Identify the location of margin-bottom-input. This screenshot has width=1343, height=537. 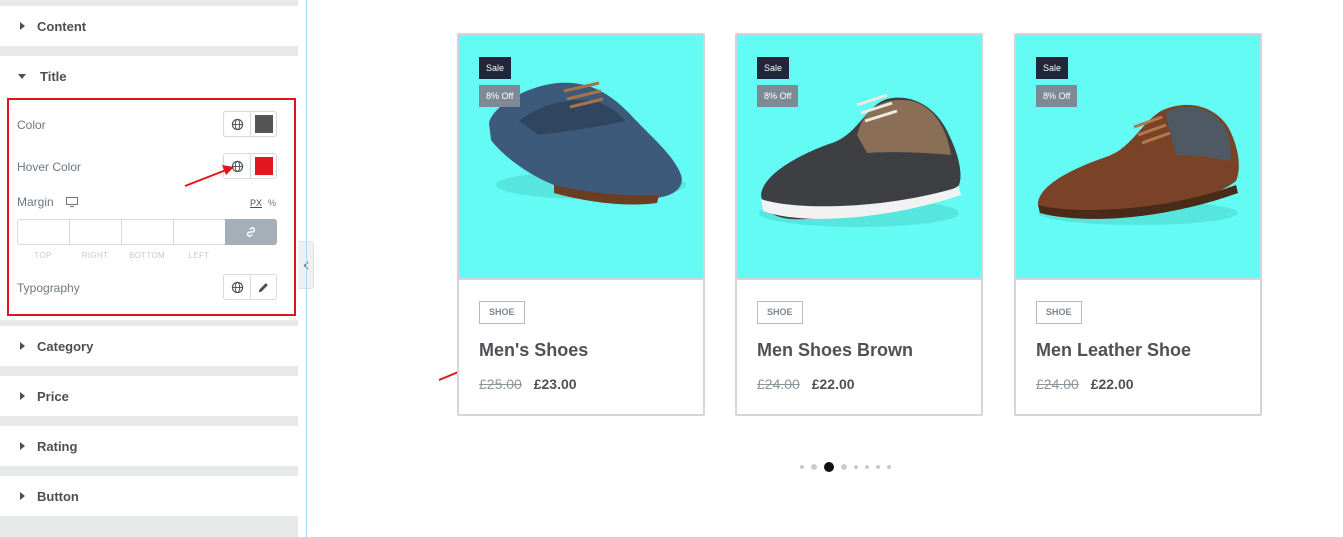
(147, 232).